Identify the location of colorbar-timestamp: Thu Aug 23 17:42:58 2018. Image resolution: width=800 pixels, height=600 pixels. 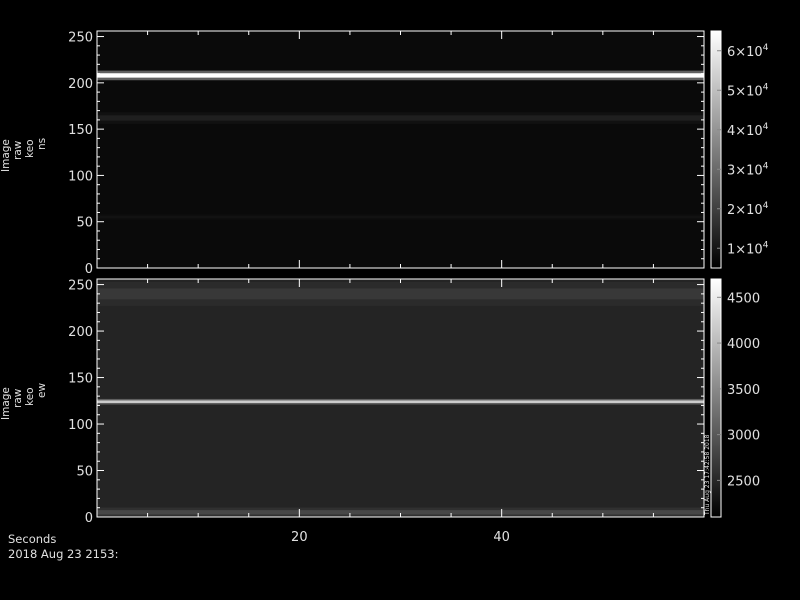
(707, 475).